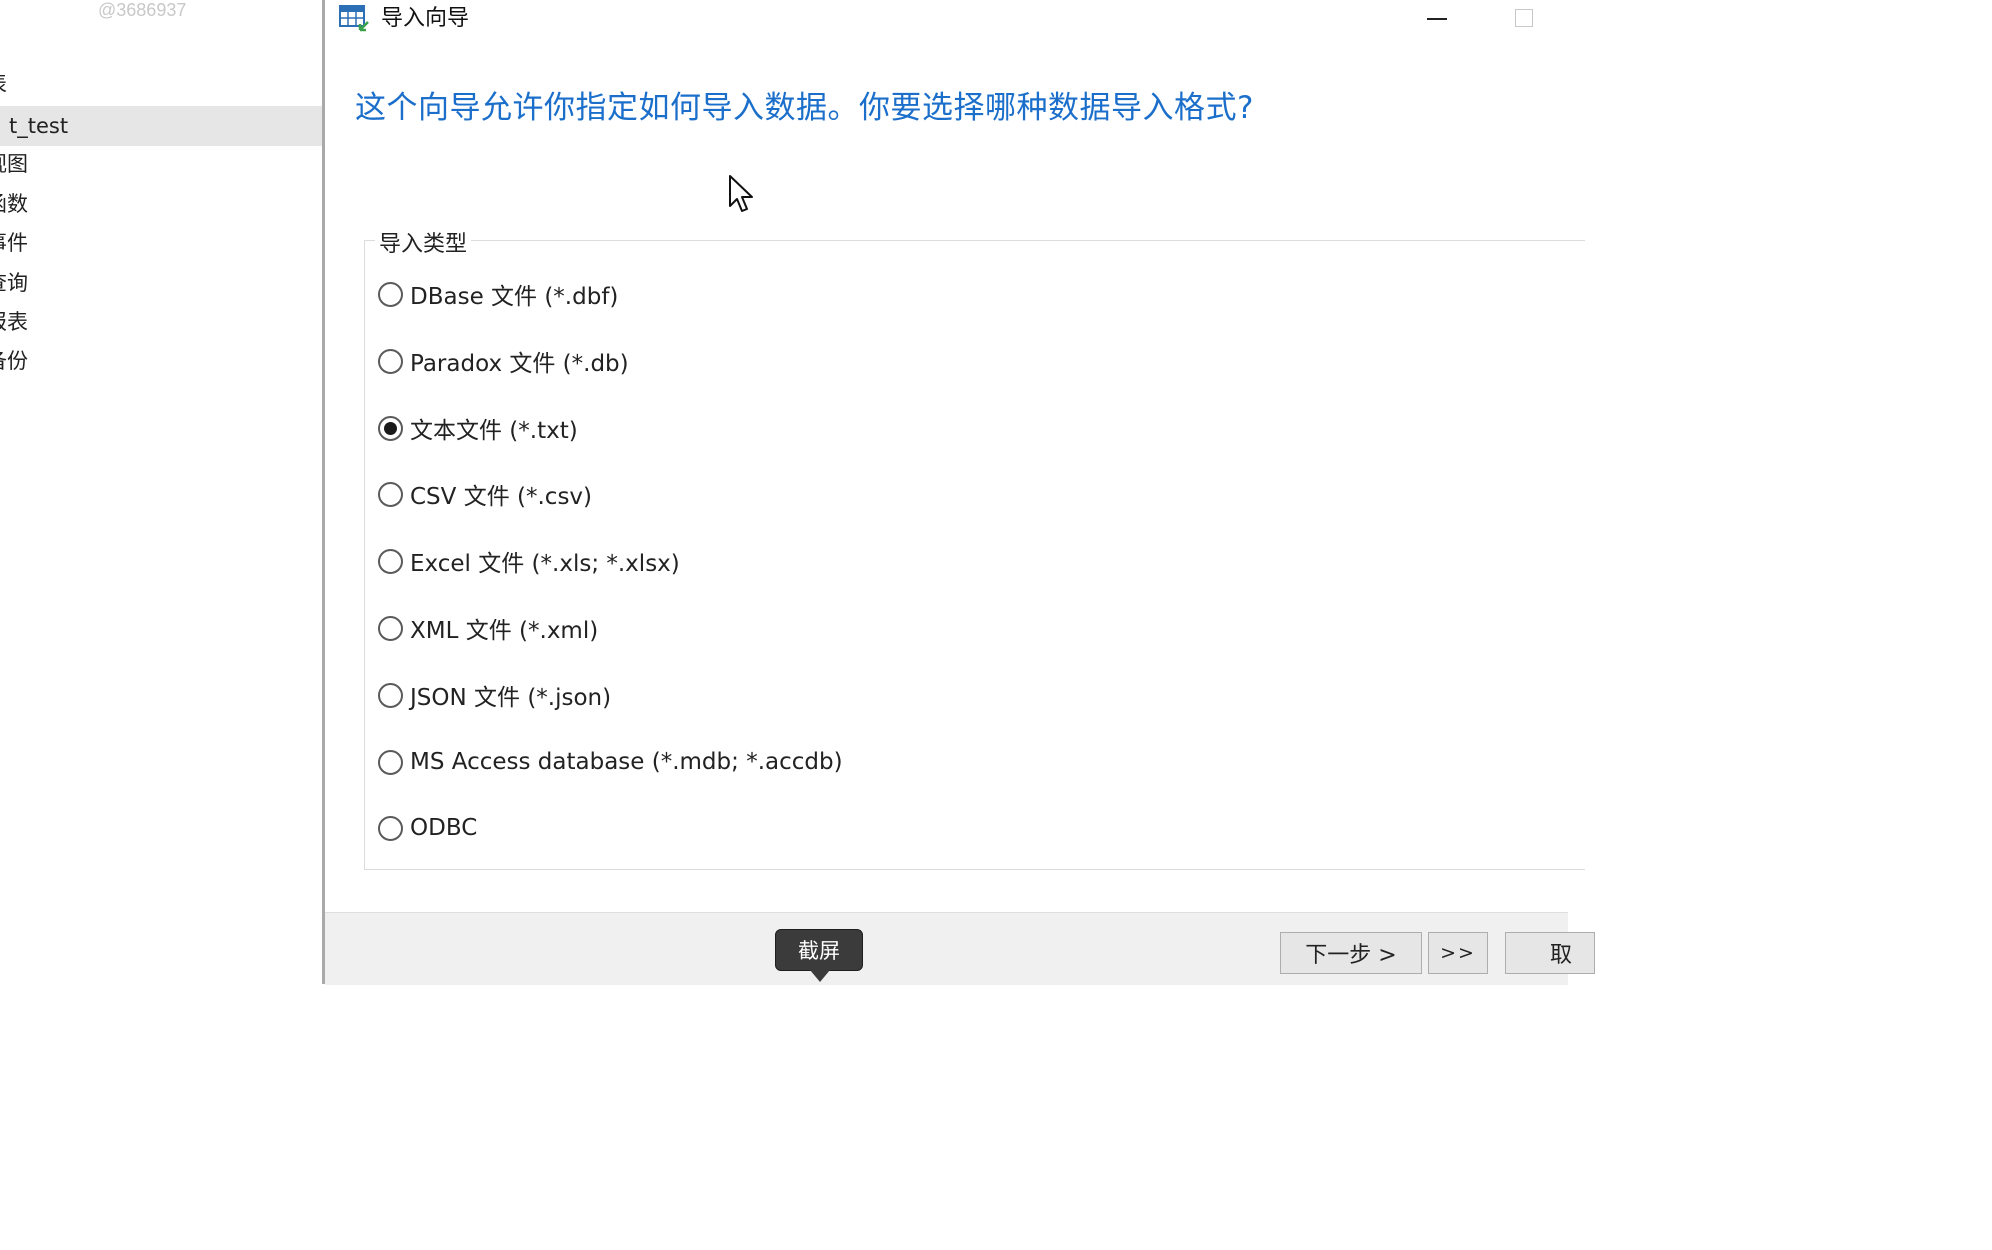 The width and height of the screenshot is (1992, 1250). I want to click on radio-dbase, so click(390, 294).